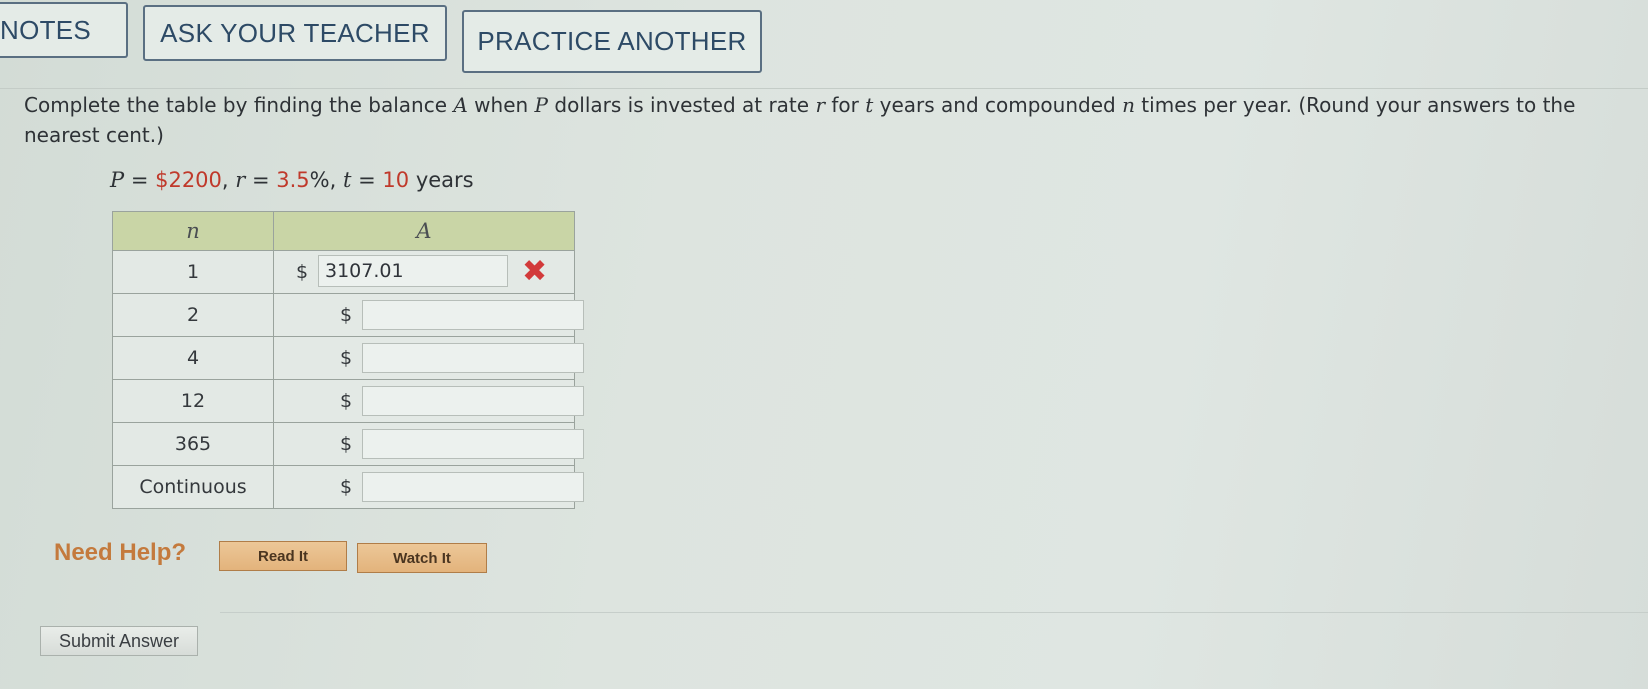 The image size is (1648, 689). I want to click on header-n: n, so click(193, 231).